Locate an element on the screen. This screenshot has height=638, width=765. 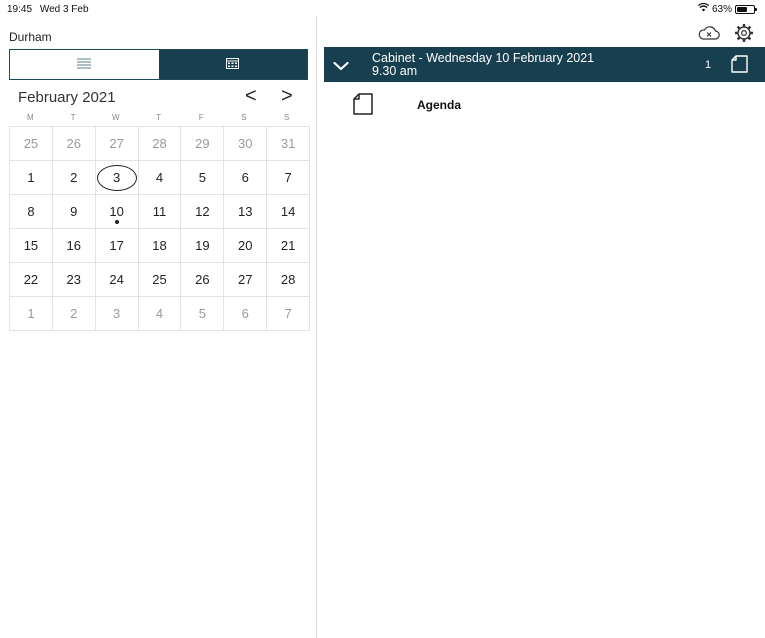
list-view-icon is located at coordinates (84, 65).